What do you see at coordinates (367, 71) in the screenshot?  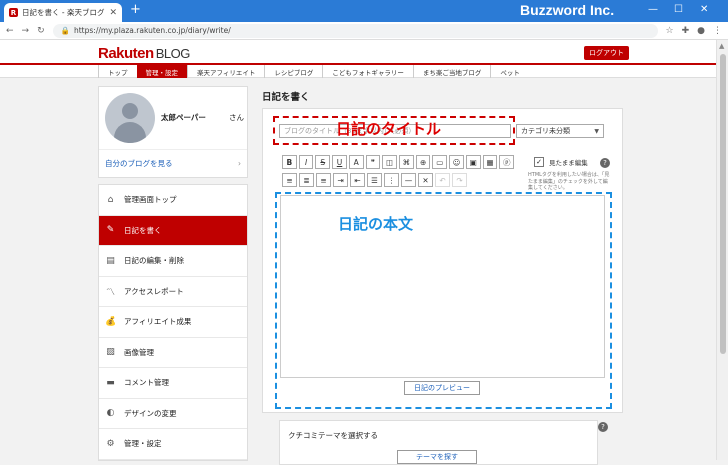 I see `nav-item-kids-photo: こどもフォトギャラリー` at bounding box center [367, 71].